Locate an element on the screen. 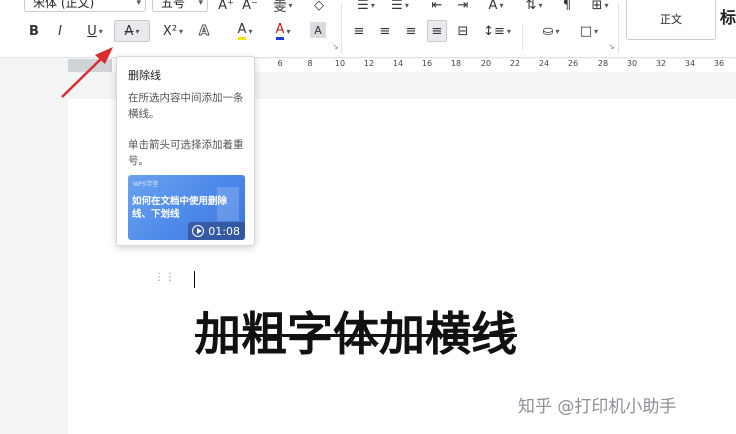 Image resolution: width=736 pixels, height=434 pixels. font-color-icon: A is located at coordinates (280, 31).